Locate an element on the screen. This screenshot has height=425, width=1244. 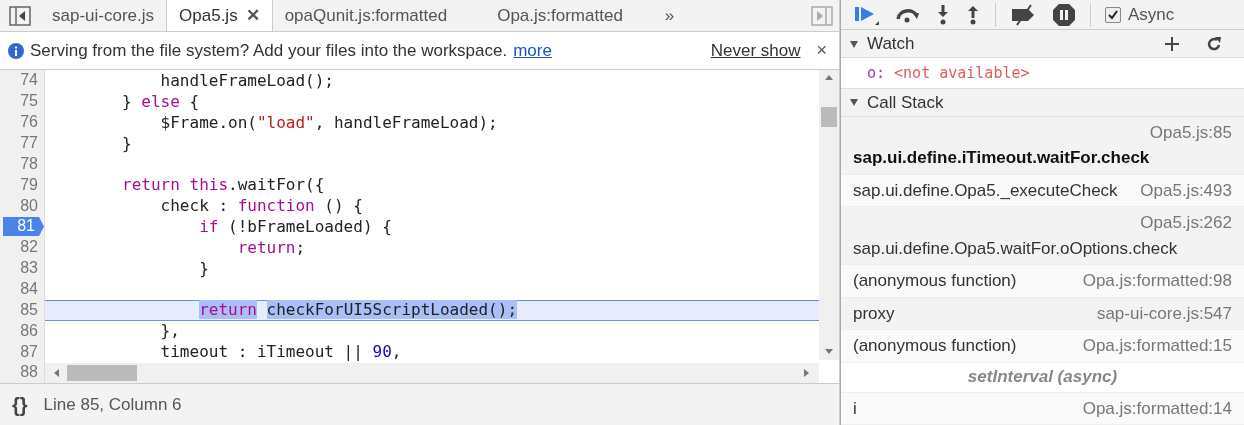
line-number: 74 is located at coordinates (29, 80).